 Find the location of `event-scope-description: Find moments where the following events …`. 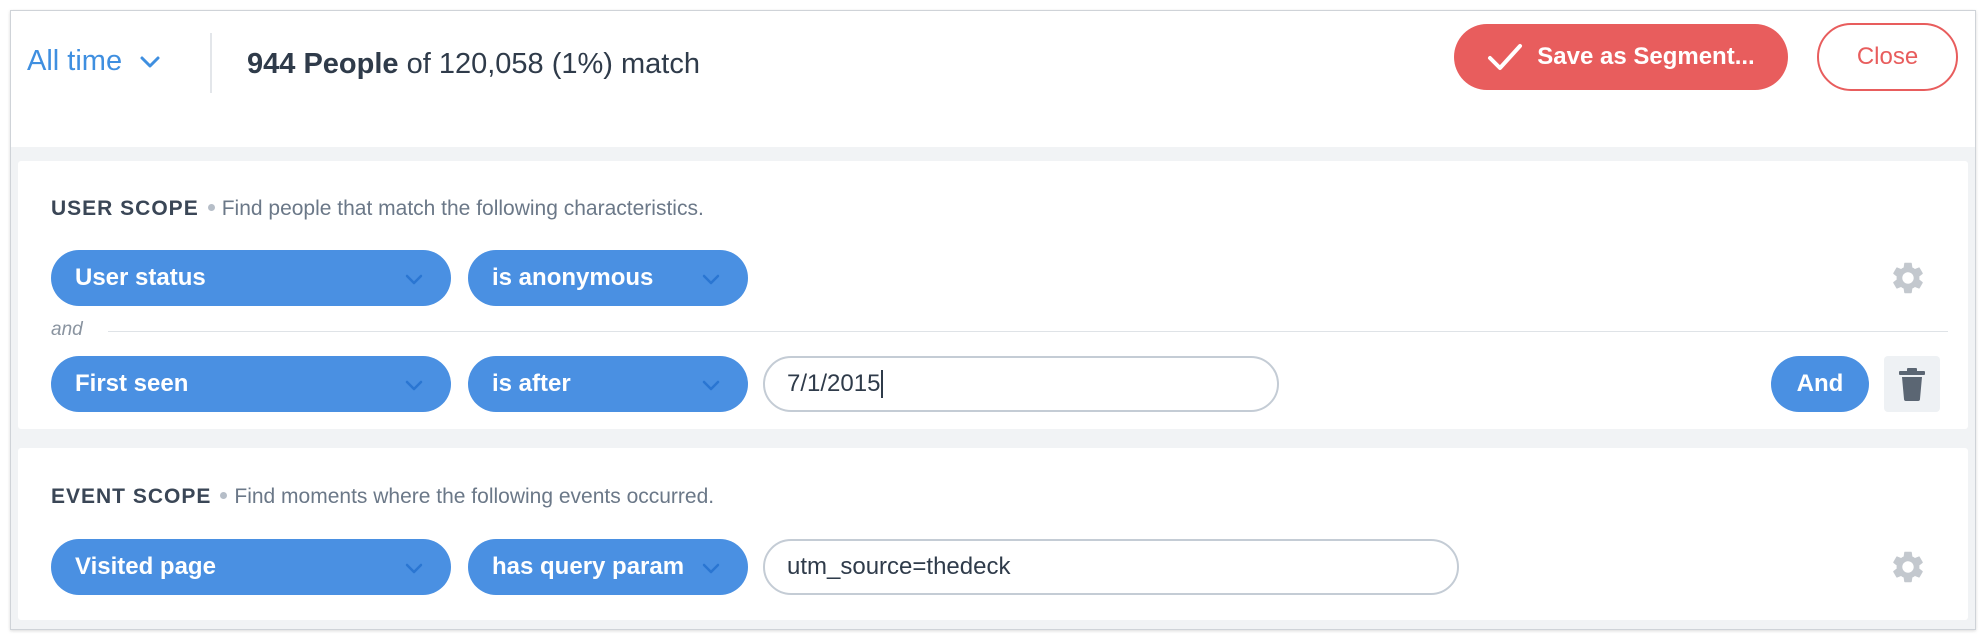

event-scope-description: Find moments where the following events … is located at coordinates (474, 496).